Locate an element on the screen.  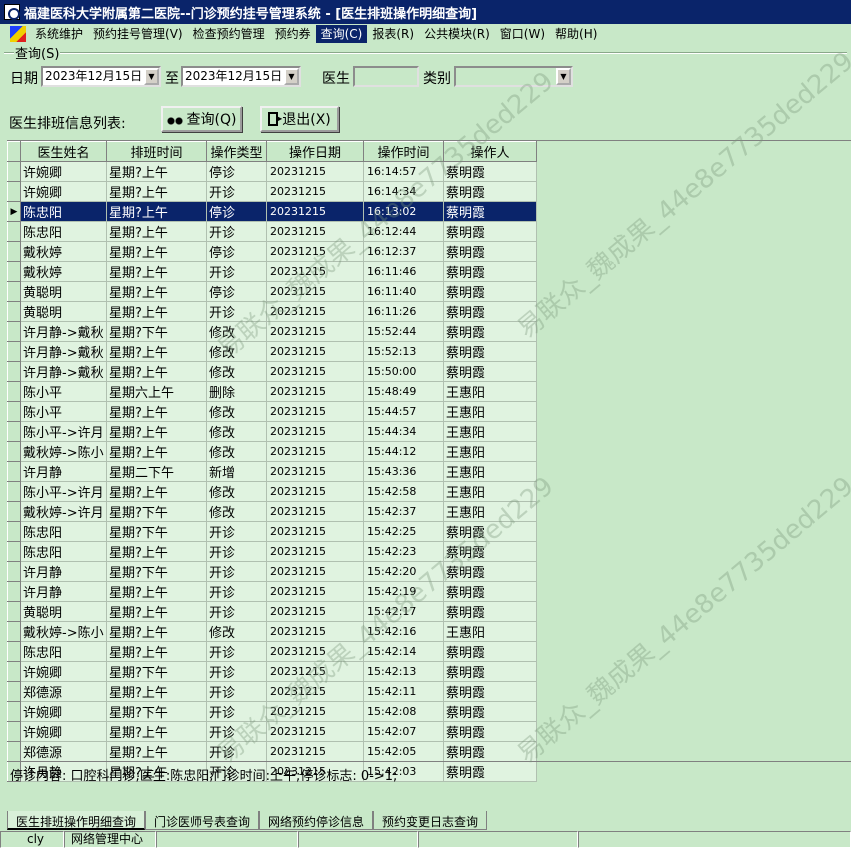
cell-op-time: 15:50:00 is located at coordinates (403, 371).